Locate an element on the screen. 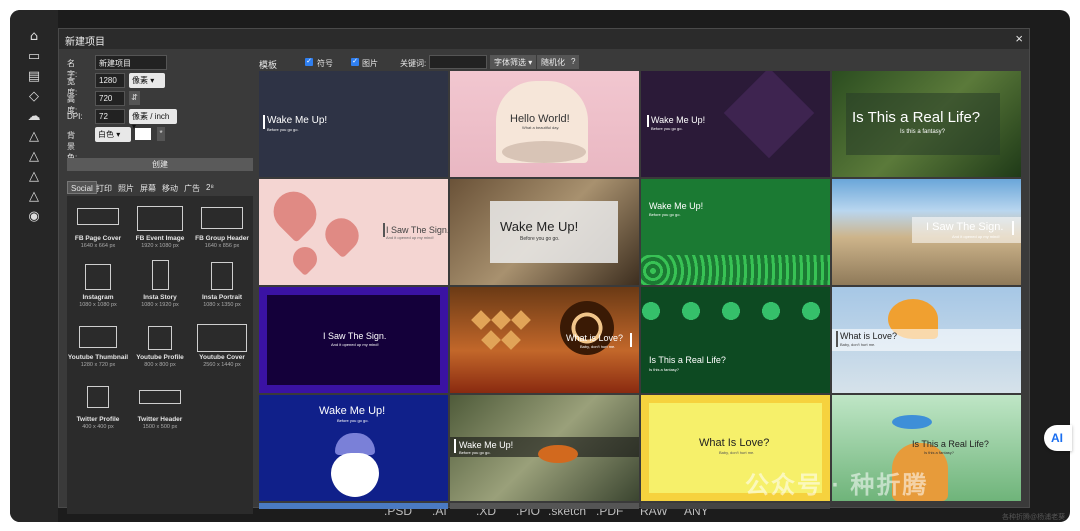 The height and width of the screenshot is (531, 1080). category-tabs: Social 打印 照片 屏幕 移动 广告 2⁸ is located at coordinates (160, 188).